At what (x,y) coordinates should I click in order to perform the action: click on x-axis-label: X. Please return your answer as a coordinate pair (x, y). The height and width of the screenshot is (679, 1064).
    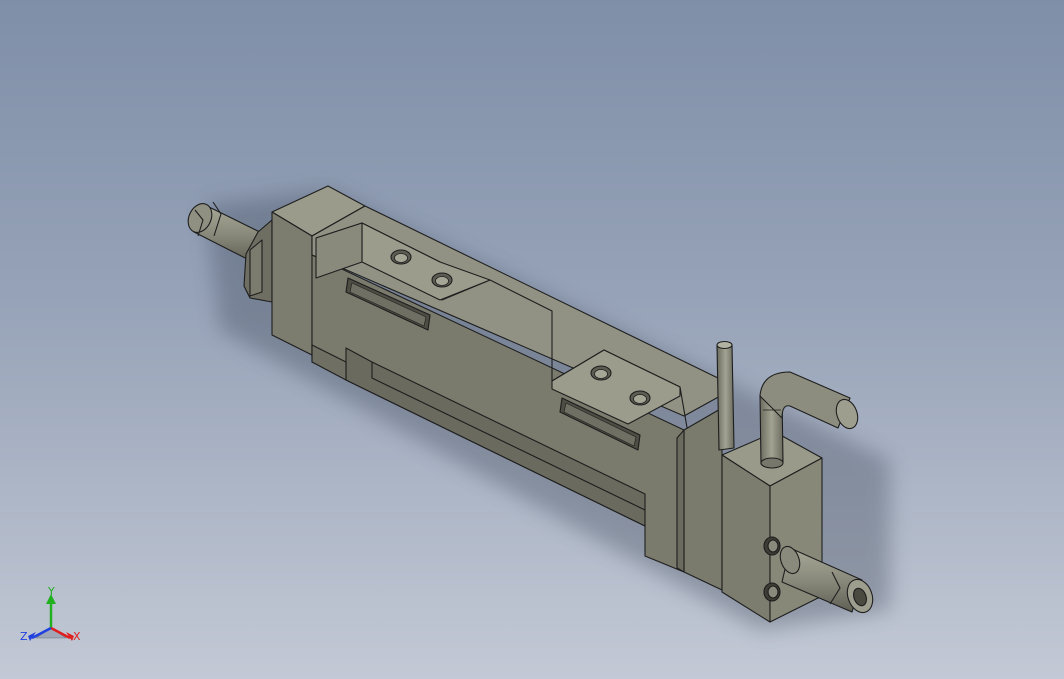
    Looking at the image, I should click on (77, 636).